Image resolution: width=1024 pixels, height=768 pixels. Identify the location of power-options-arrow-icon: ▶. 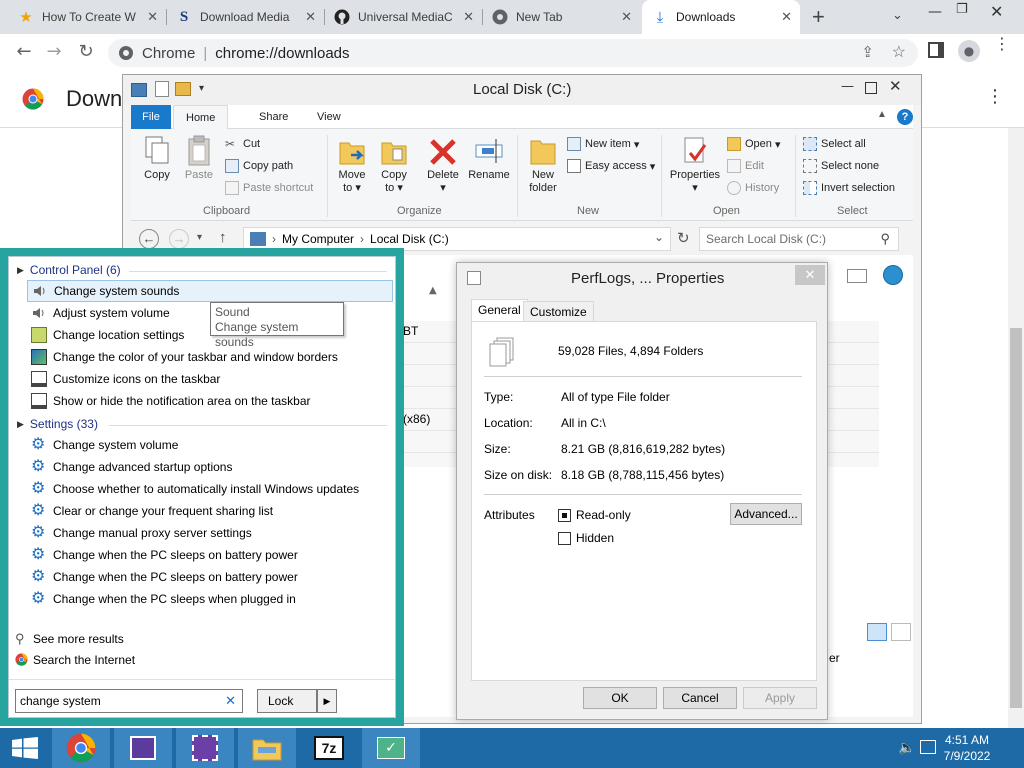
(327, 701).